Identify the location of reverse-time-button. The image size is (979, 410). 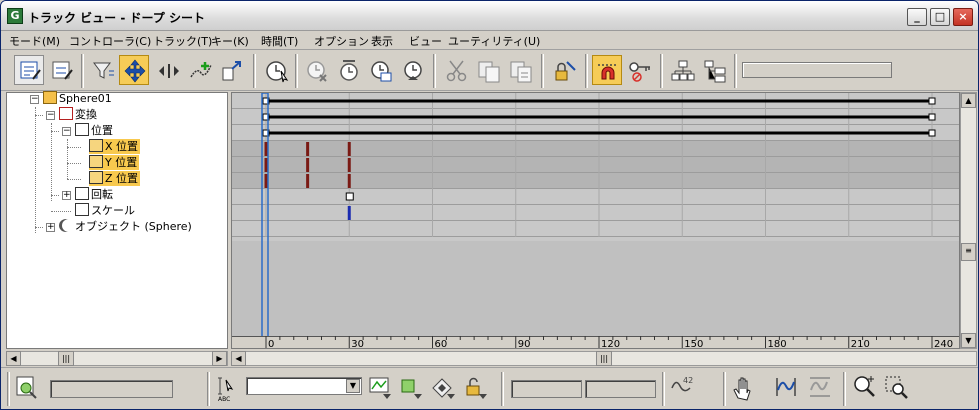
(412, 70).